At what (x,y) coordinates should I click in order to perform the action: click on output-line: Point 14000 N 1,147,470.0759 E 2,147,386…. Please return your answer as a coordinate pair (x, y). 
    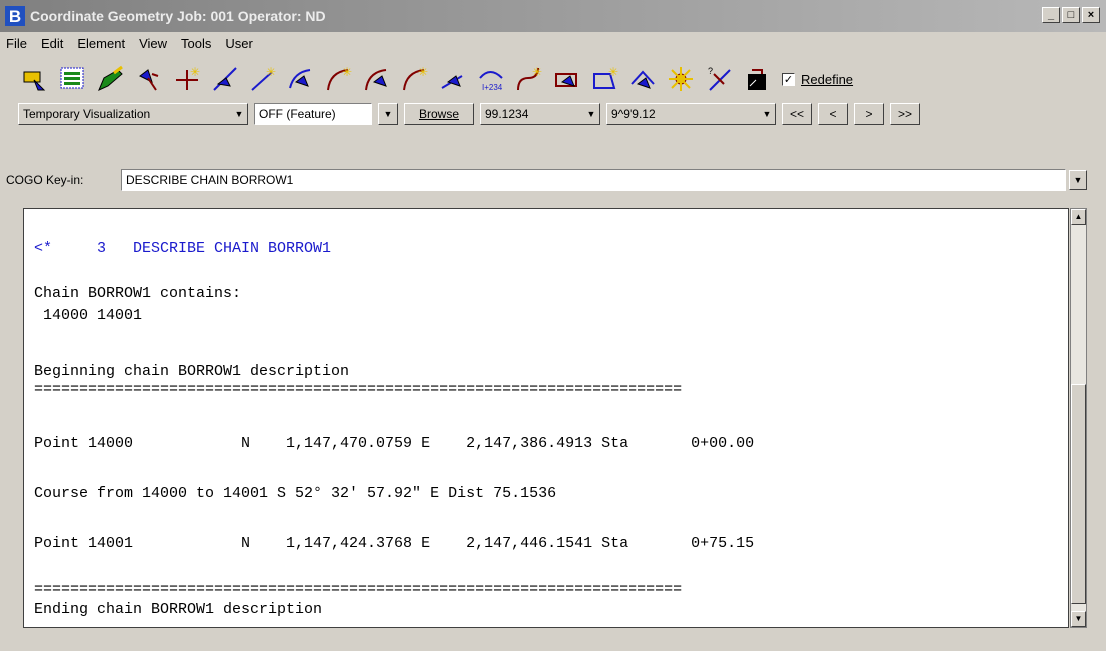
    Looking at the image, I should click on (394, 443).